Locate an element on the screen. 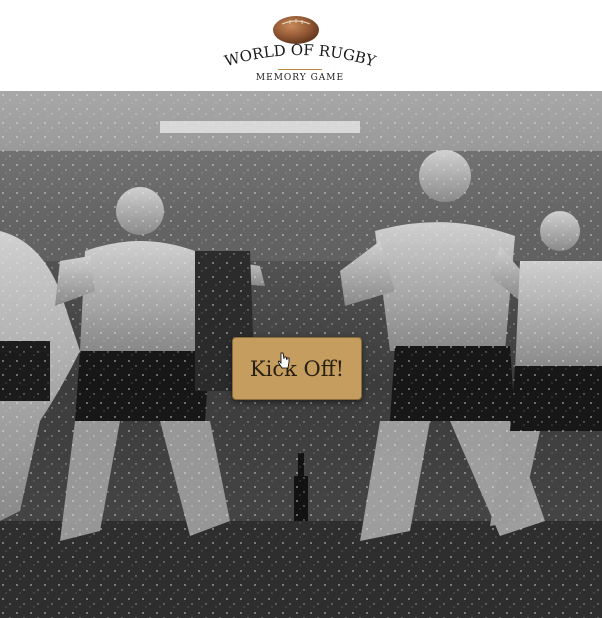 The width and height of the screenshot is (602, 618). kick-off-button: Kick Off! is located at coordinates (297, 368).